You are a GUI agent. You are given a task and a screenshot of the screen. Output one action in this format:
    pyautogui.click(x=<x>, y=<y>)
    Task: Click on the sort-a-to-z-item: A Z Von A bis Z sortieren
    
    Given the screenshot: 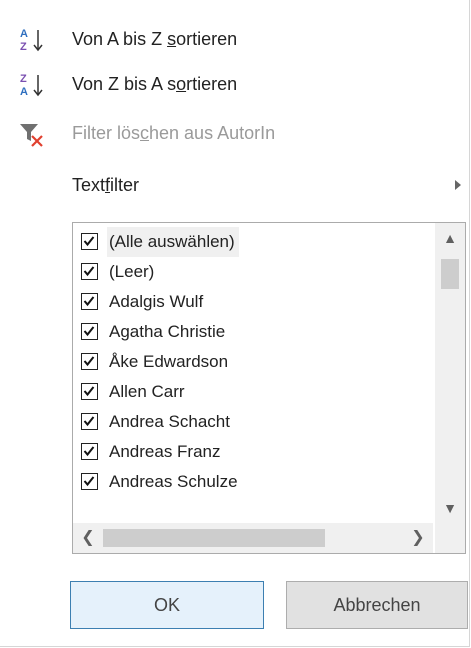 What is the action you would take?
    pyautogui.click(x=234, y=39)
    